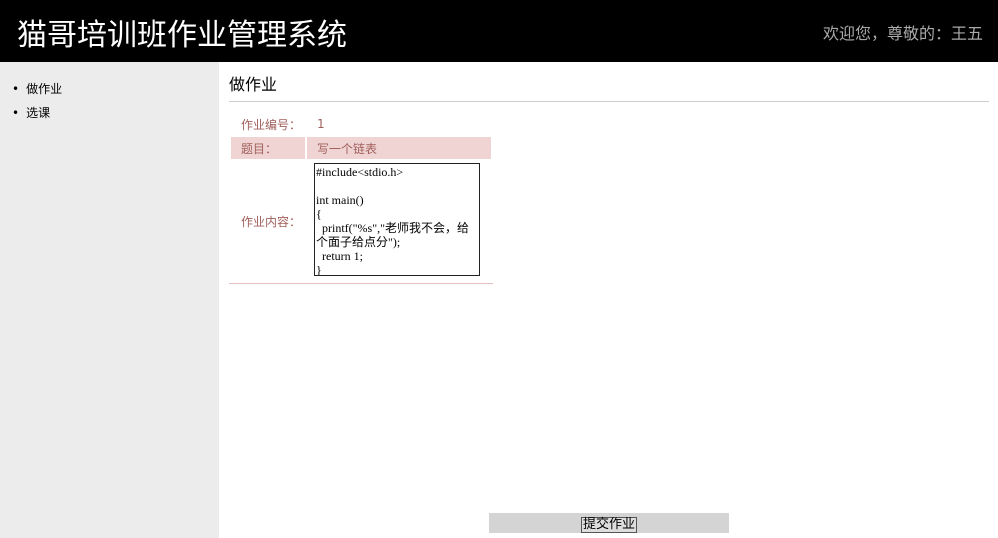  What do you see at coordinates (271, 124) in the screenshot?
I see `homework-id-label: 作业编号：` at bounding box center [271, 124].